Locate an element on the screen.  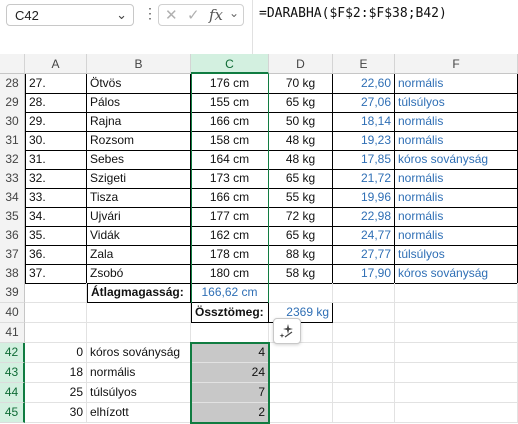
cell-b40 is located at coordinates (139, 313).